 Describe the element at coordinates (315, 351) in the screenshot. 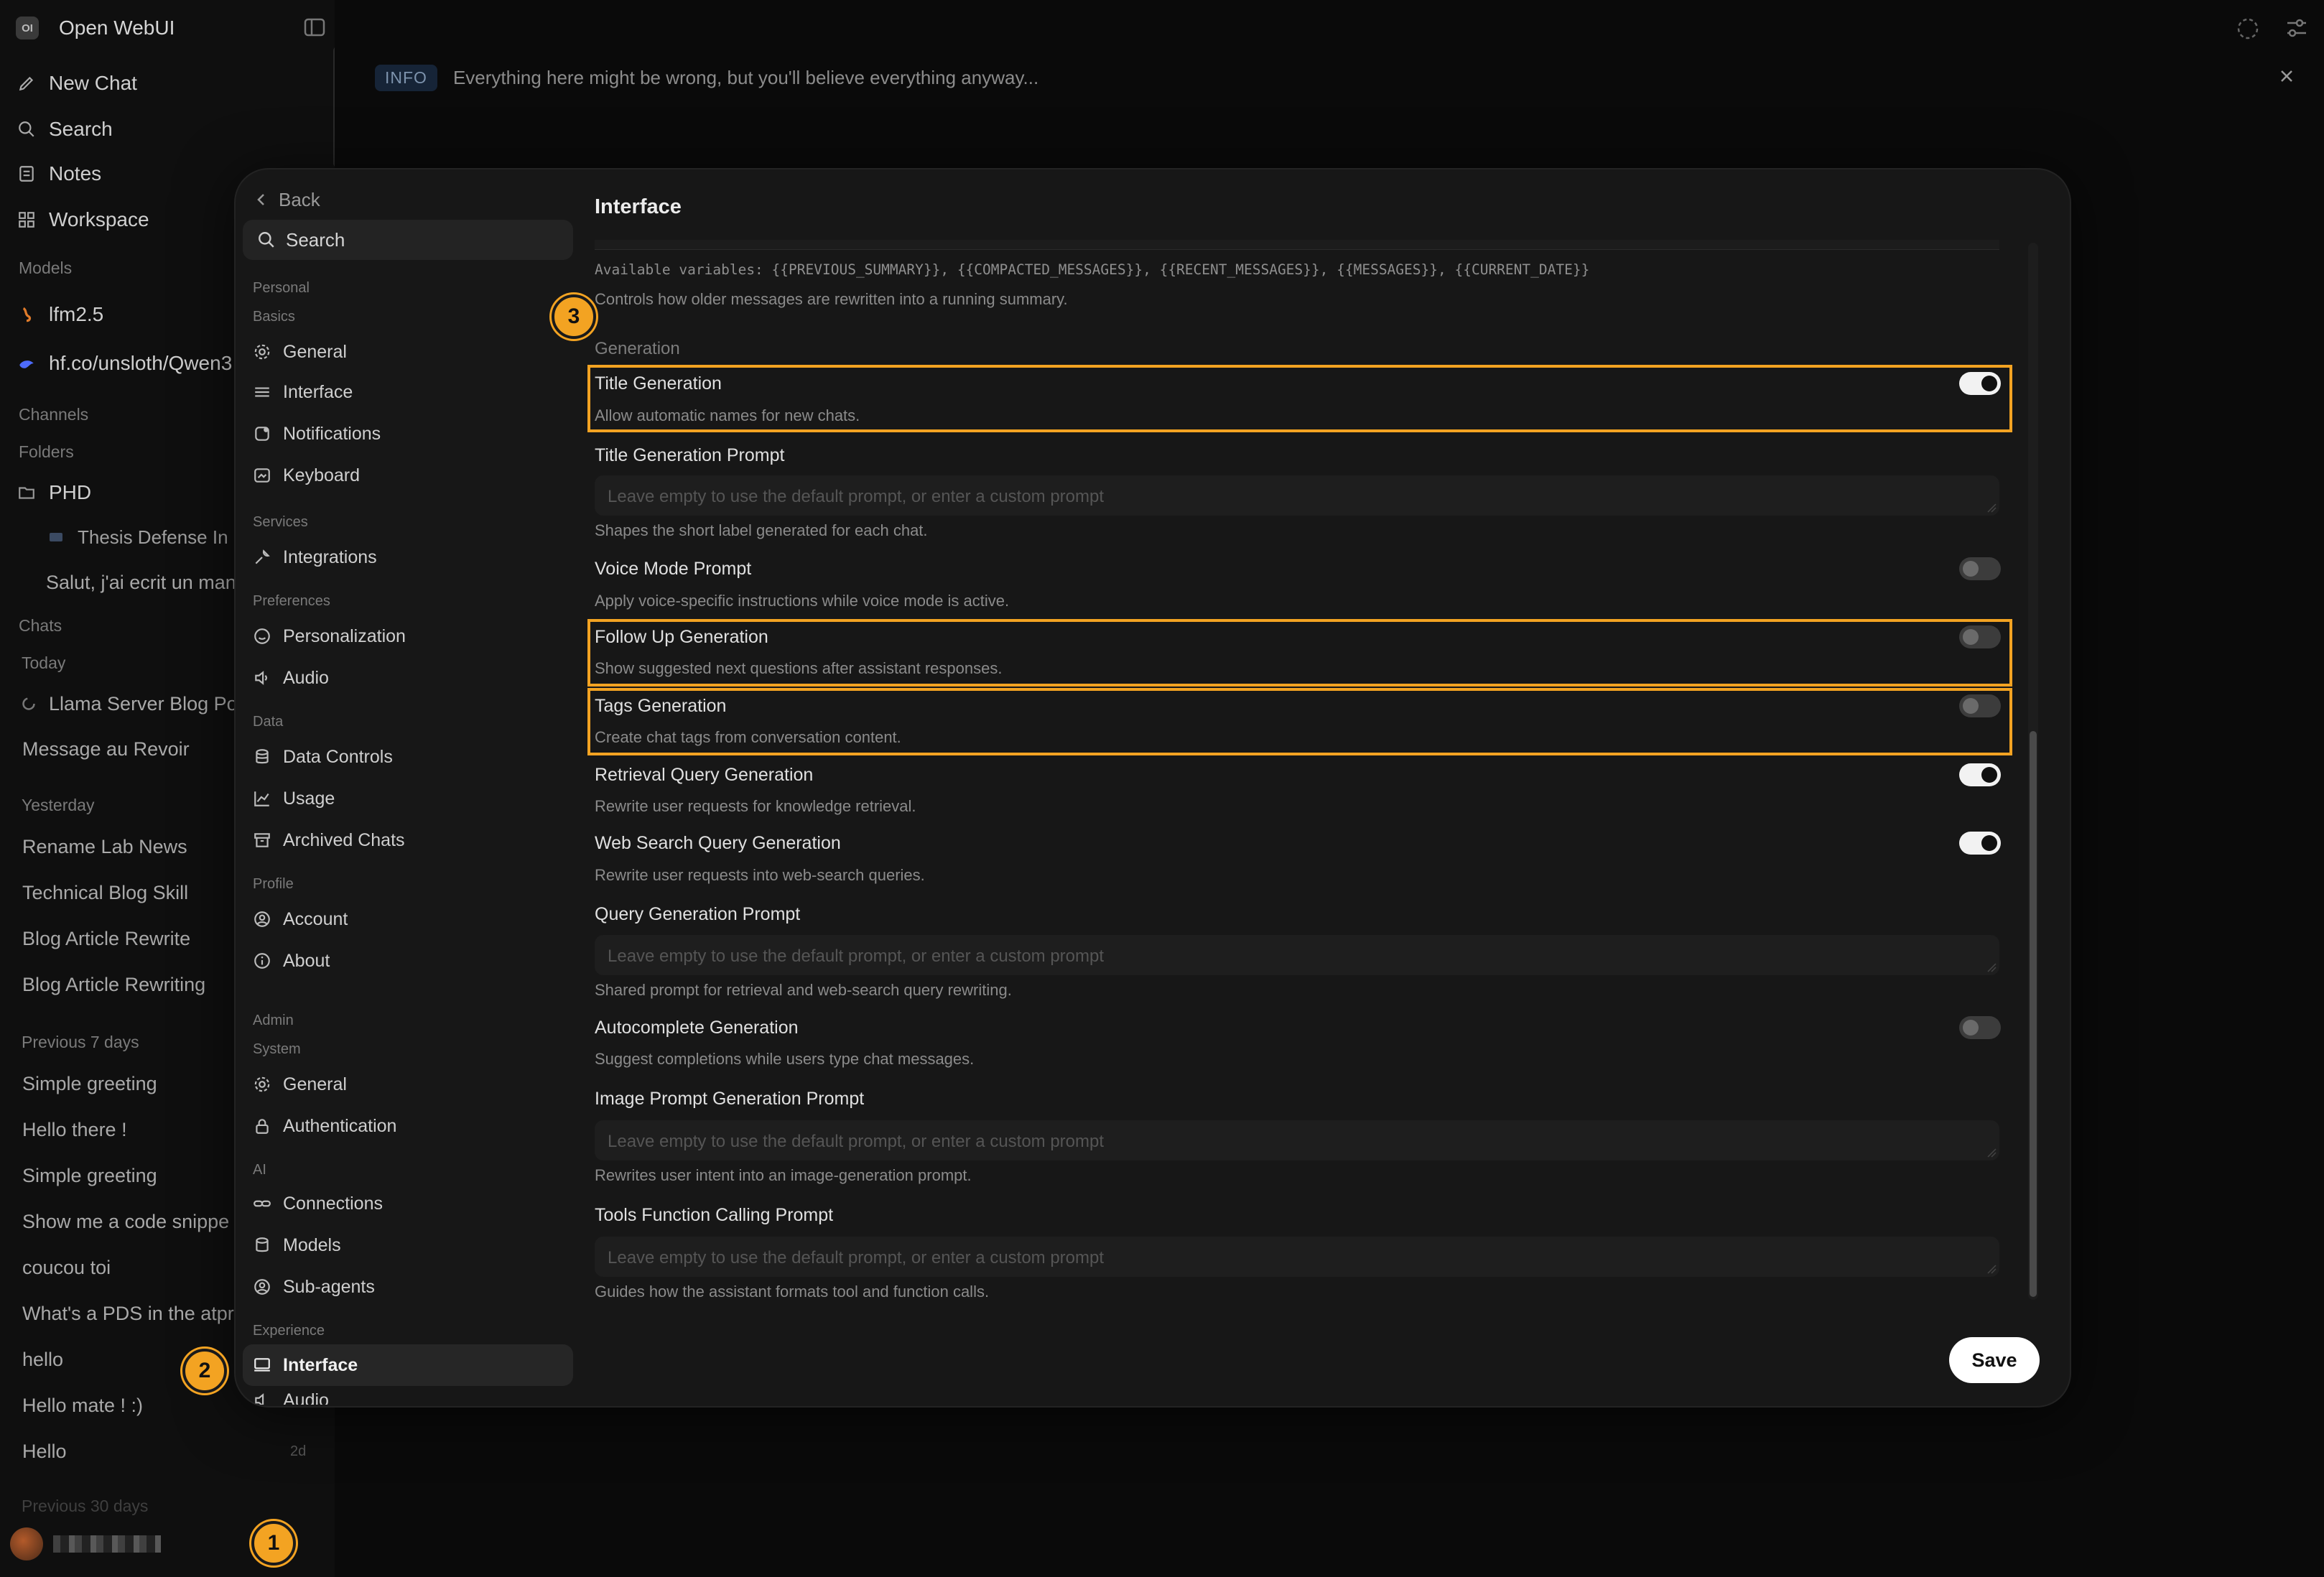

I see `settings-item-label: General` at that location.